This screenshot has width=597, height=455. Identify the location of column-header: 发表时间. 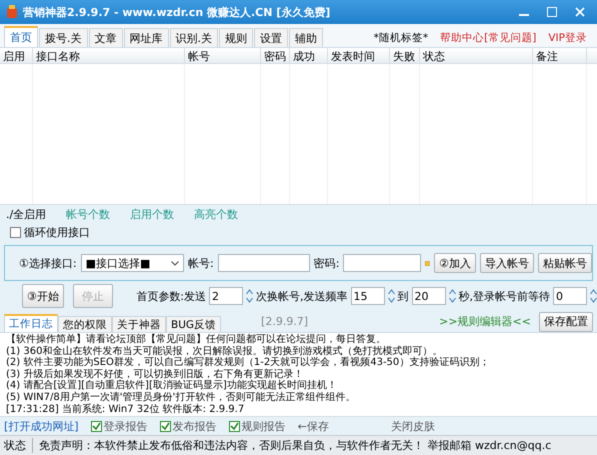
(359, 55).